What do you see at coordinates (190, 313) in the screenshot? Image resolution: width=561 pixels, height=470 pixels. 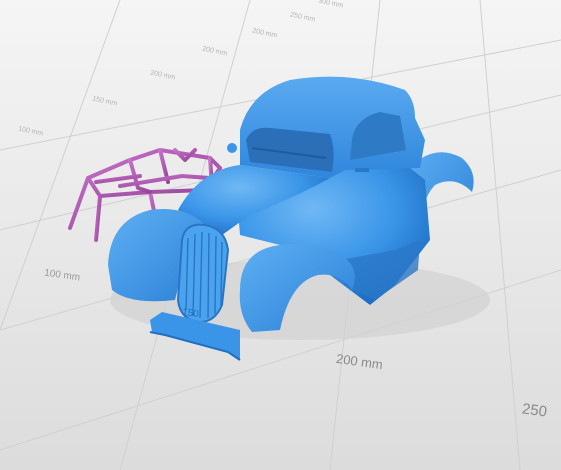 I see `scale-label-left-150: 150` at bounding box center [190, 313].